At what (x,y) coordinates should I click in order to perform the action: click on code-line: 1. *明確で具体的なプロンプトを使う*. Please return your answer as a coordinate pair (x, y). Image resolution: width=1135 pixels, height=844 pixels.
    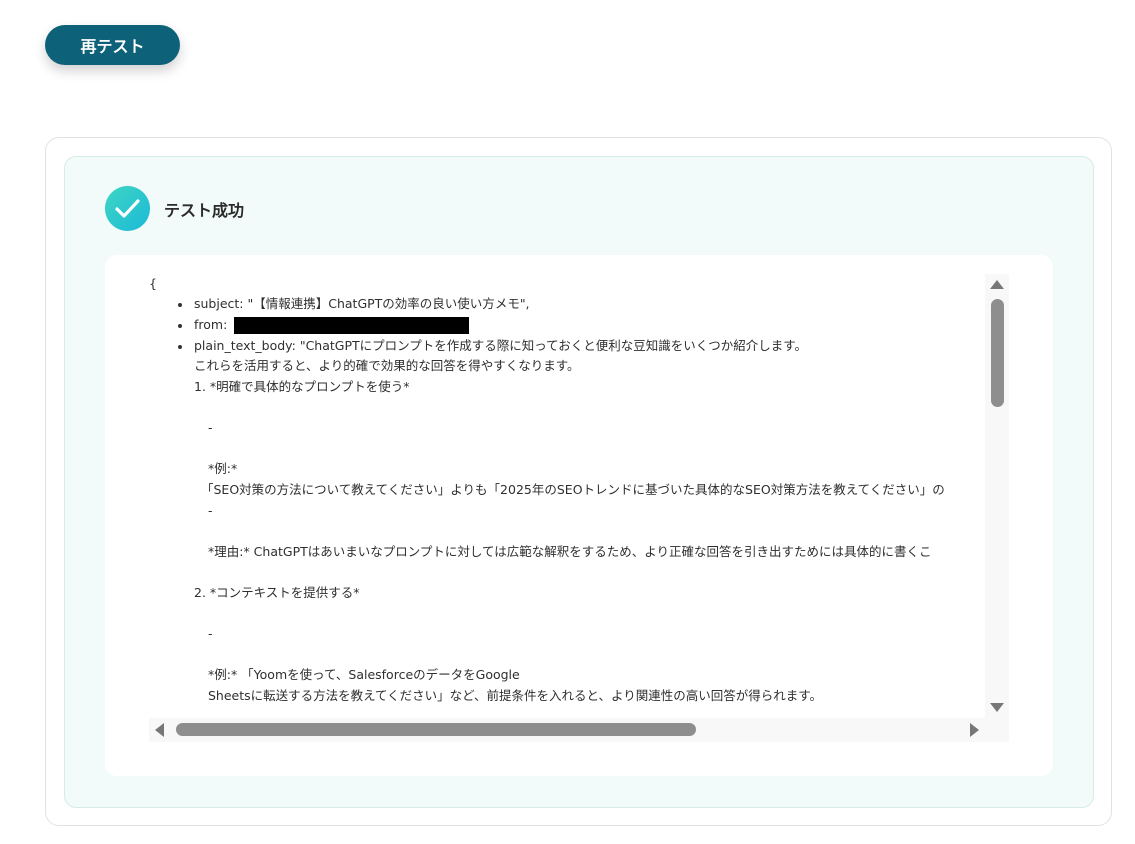
    Looking at the image, I should click on (302, 386).